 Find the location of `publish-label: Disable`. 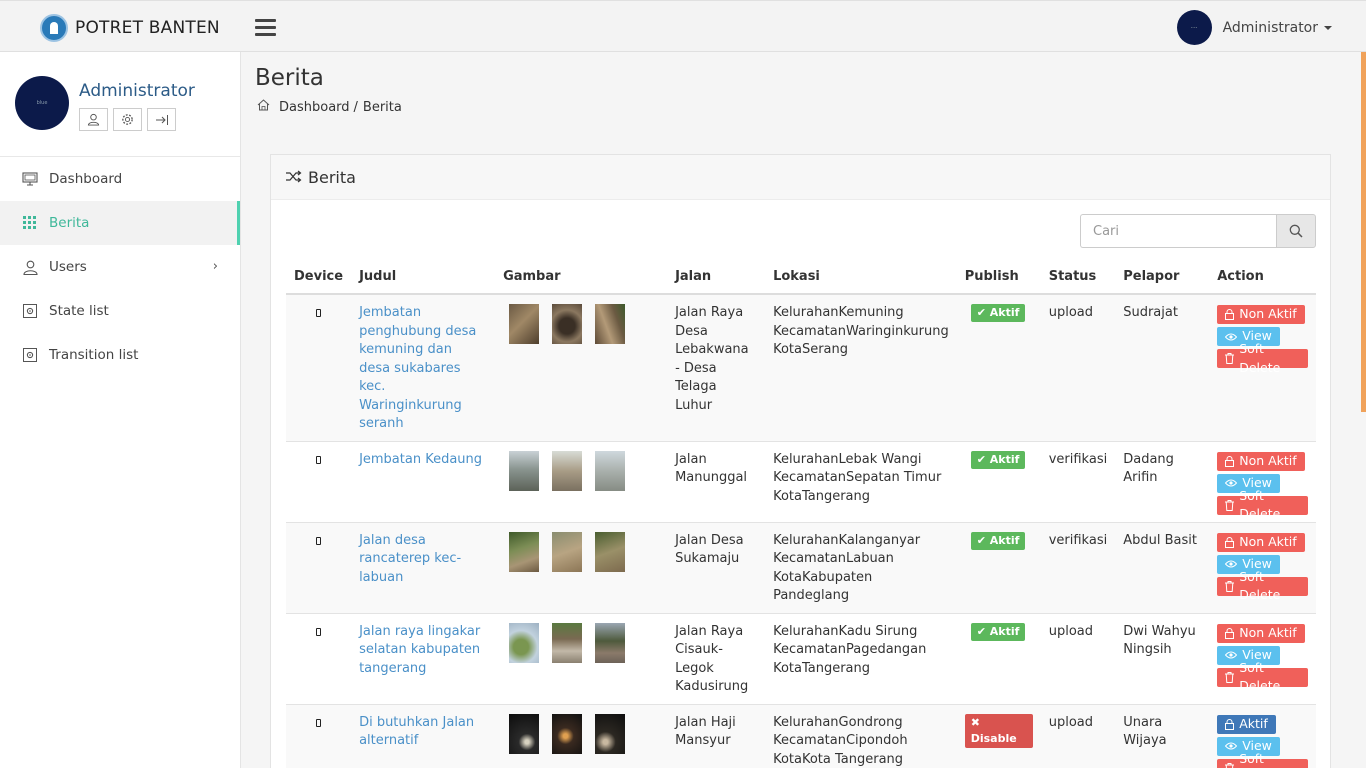

publish-label: Disable is located at coordinates (993, 738).